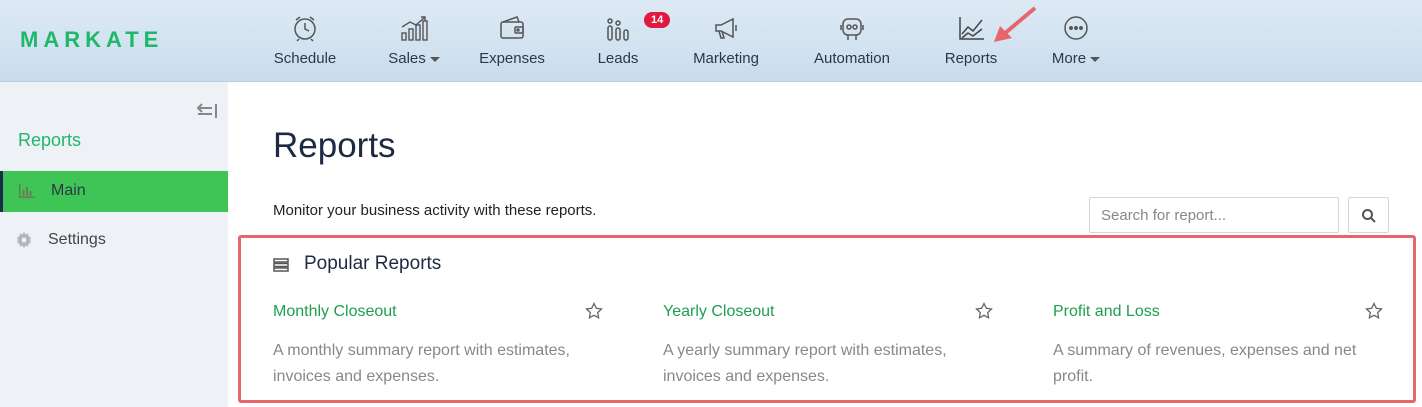  I want to click on page-title: Reports, so click(334, 145).